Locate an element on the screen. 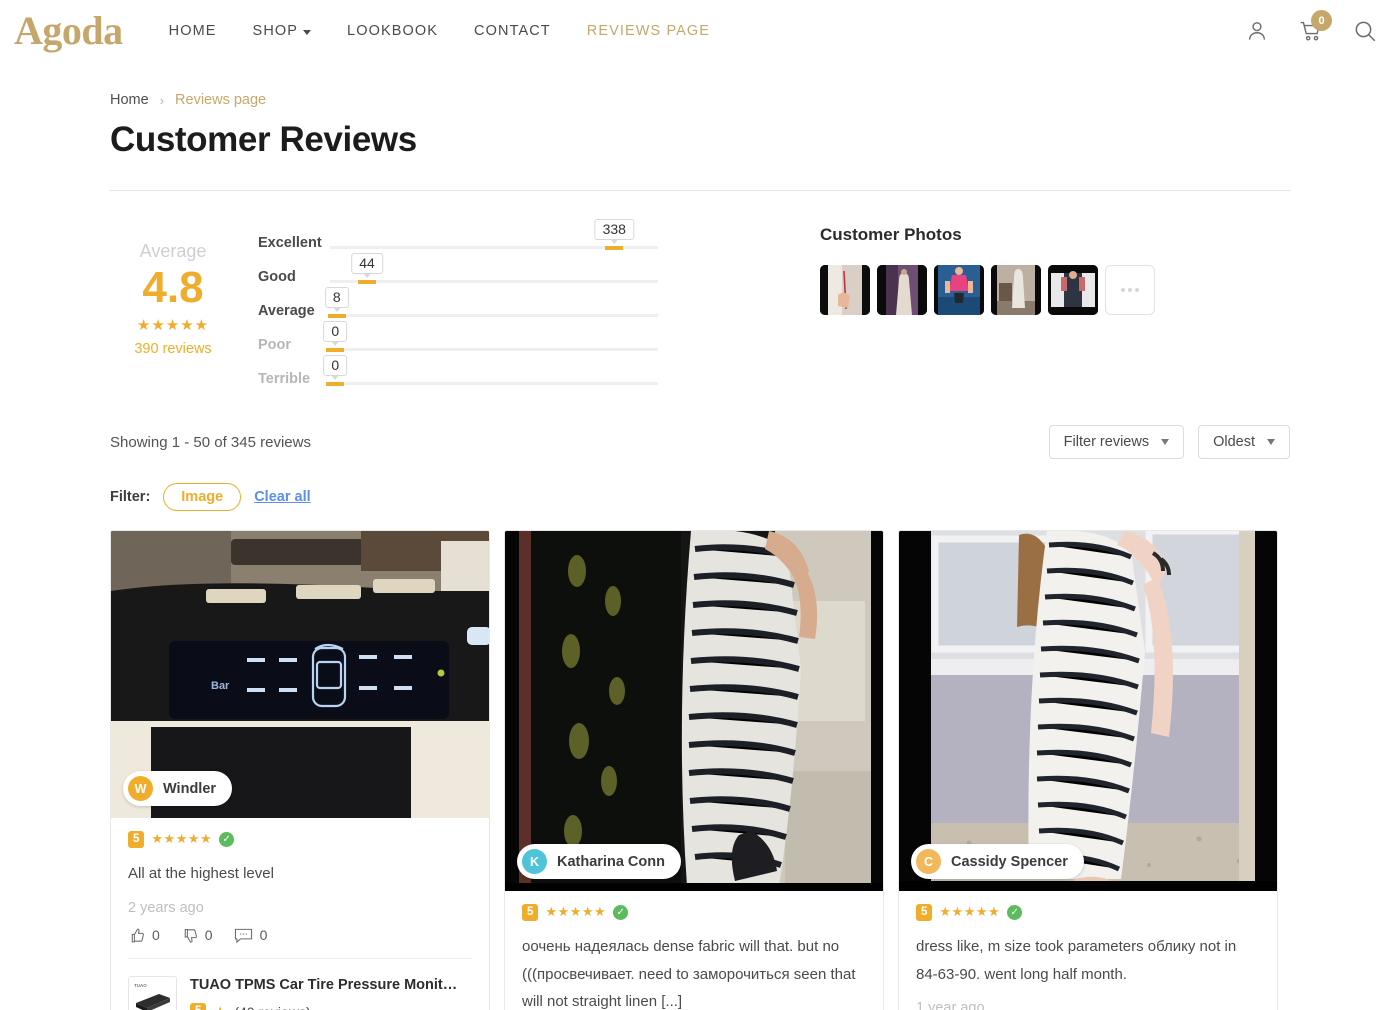  header-divider is located at coordinates (700, 190).